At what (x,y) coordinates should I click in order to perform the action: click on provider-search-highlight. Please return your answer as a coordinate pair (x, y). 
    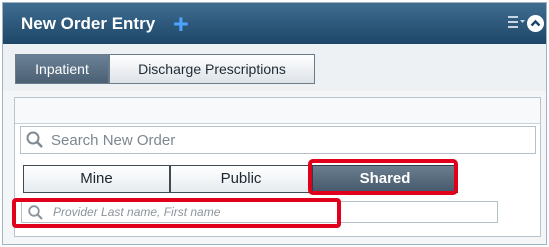
    Looking at the image, I should click on (176, 213).